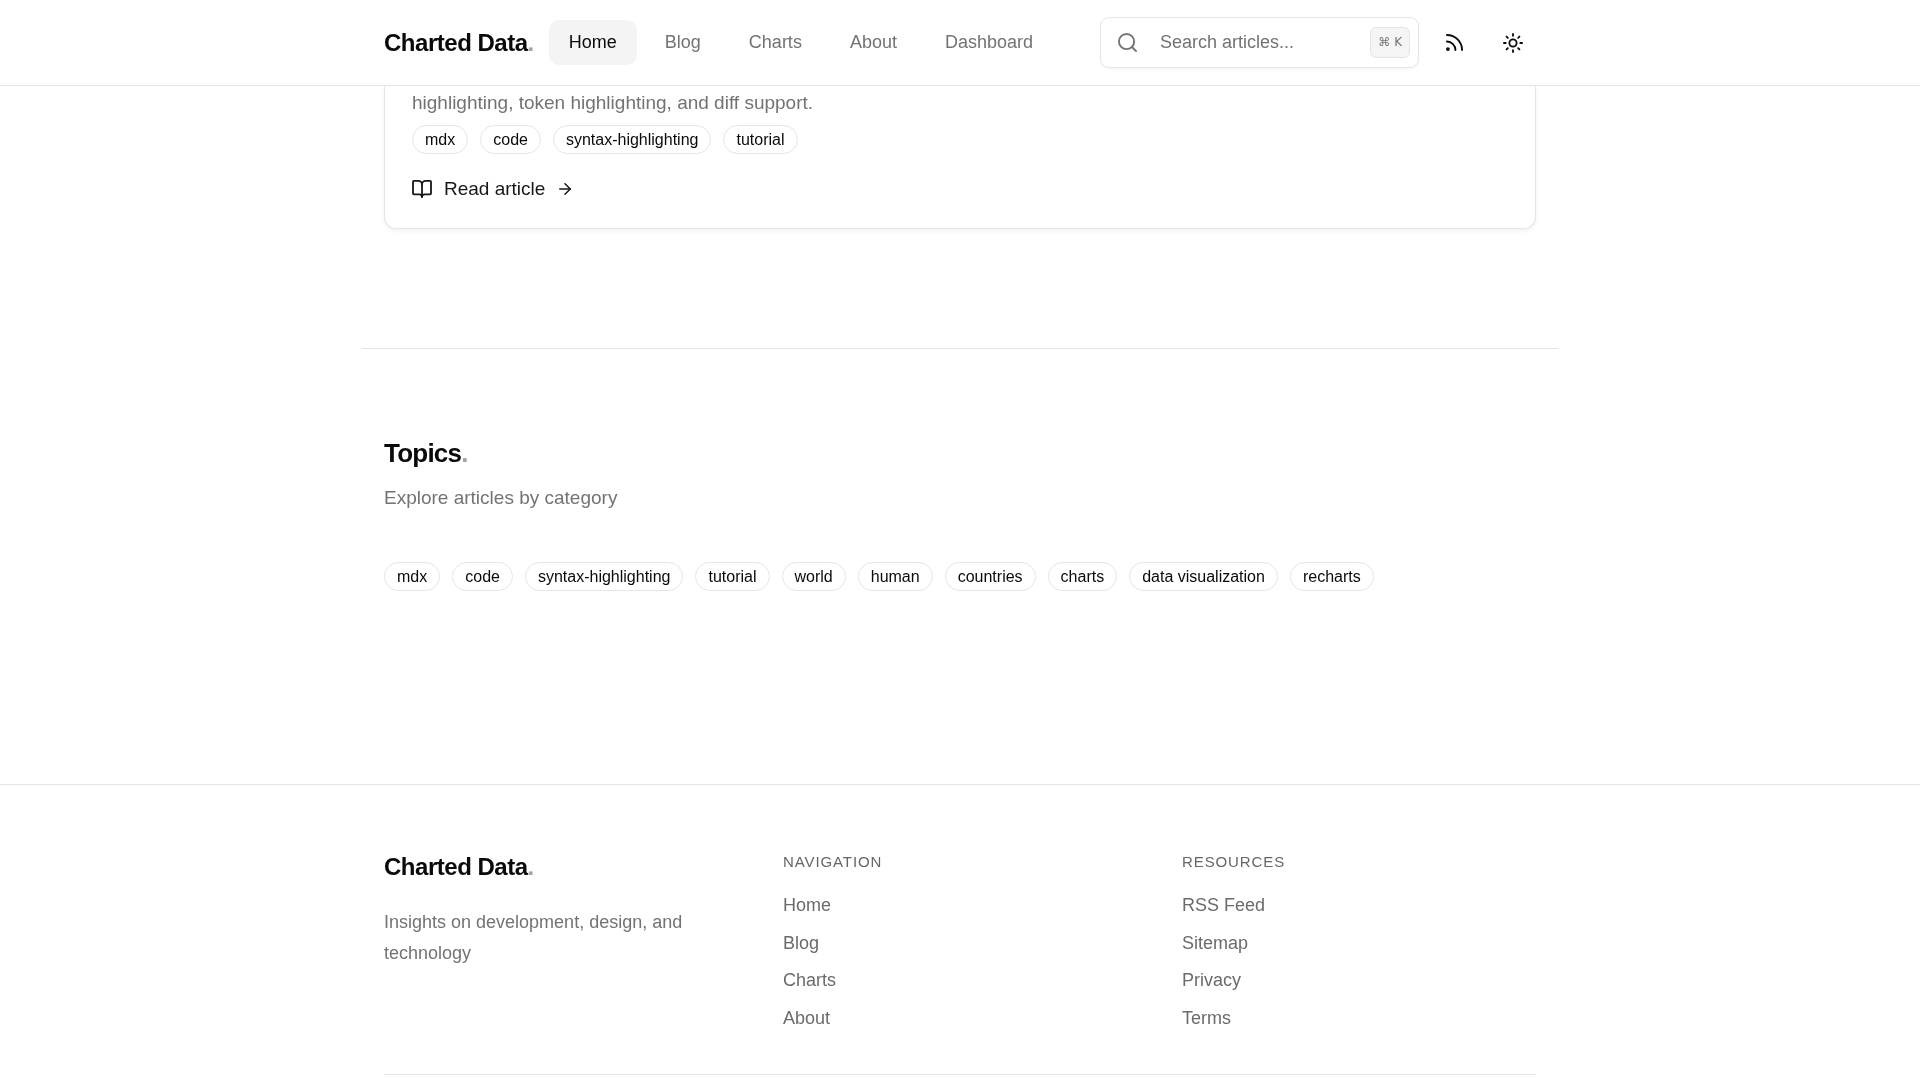  I want to click on section-heading: Topics., so click(426, 453).